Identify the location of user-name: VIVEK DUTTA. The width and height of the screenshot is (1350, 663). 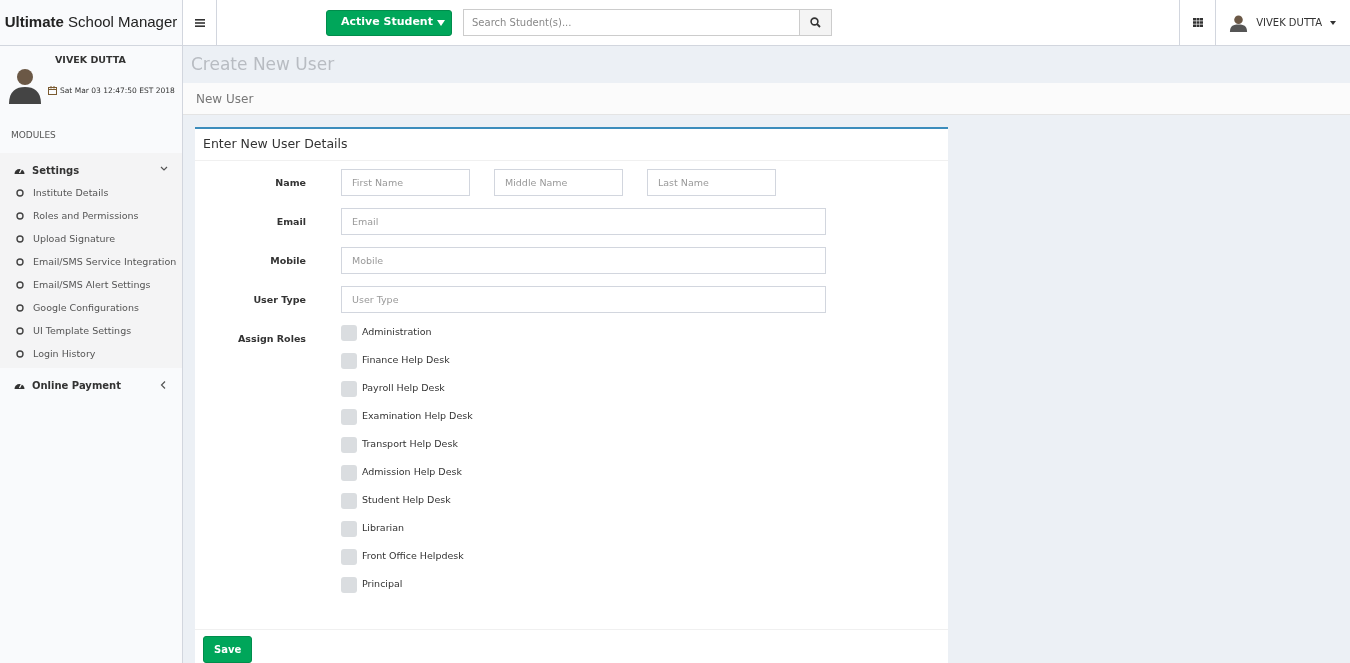
(91, 60).